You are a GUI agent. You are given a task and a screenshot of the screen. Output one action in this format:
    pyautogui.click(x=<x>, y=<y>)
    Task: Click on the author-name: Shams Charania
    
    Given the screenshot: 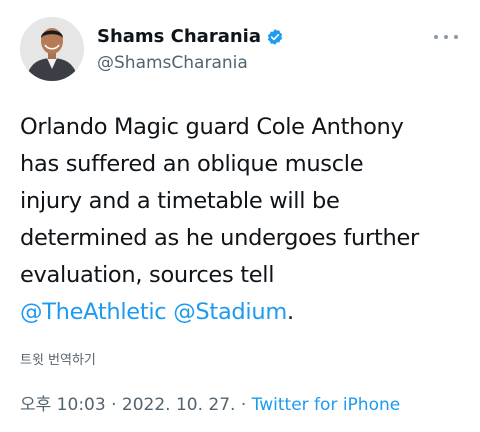 What is the action you would take?
    pyautogui.click(x=190, y=37)
    